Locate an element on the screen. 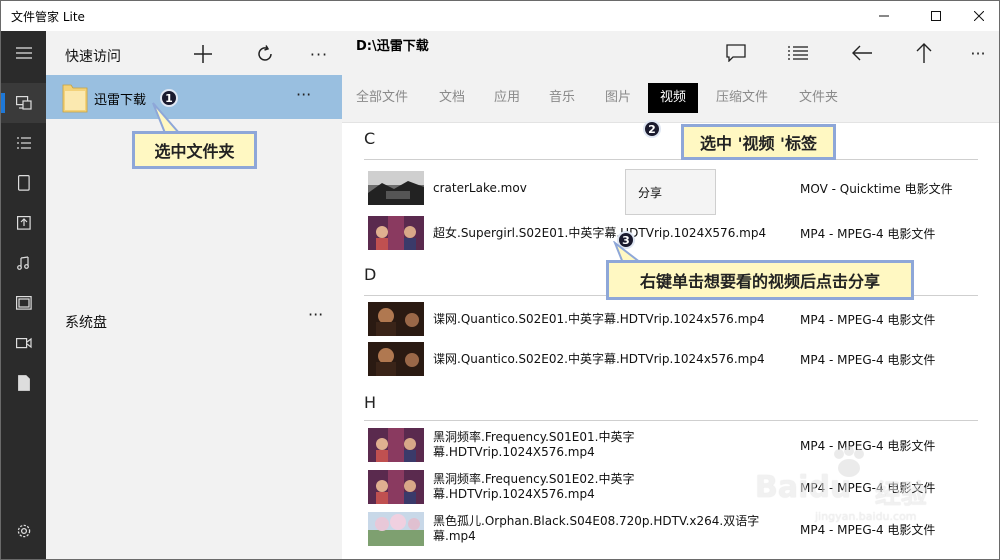 Image resolution: width=1000 pixels, height=560 pixels. main-more-button: ··· is located at coordinates (978, 53).